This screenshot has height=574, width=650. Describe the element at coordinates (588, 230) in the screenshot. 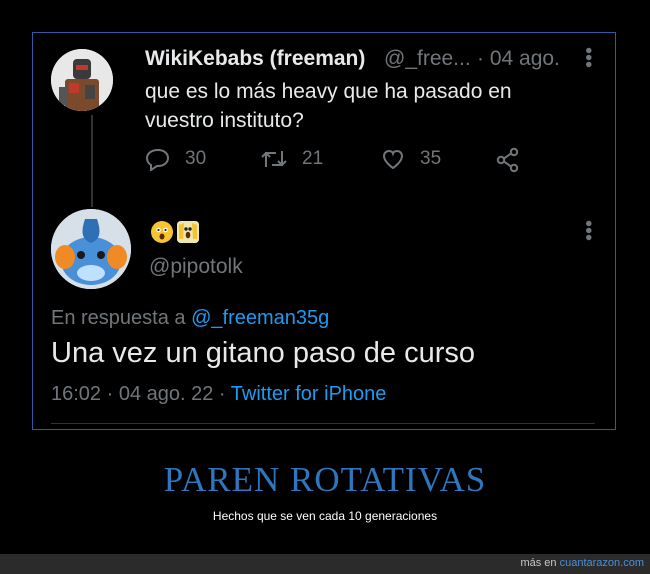

I see `reply-more-options-icon: •••` at that location.